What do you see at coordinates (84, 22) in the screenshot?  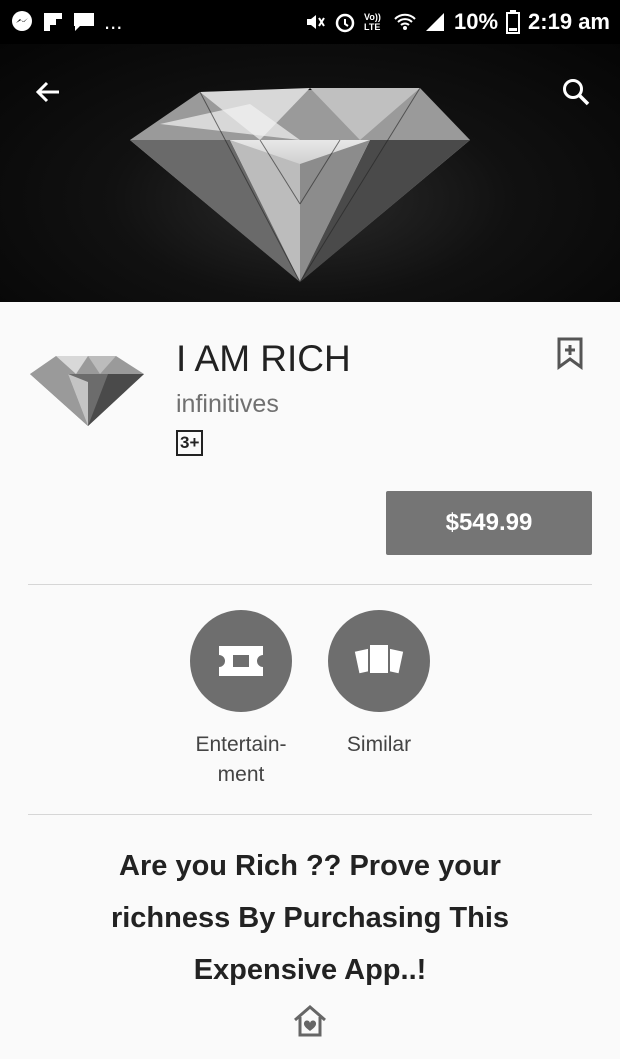 I see `chat-icon` at bounding box center [84, 22].